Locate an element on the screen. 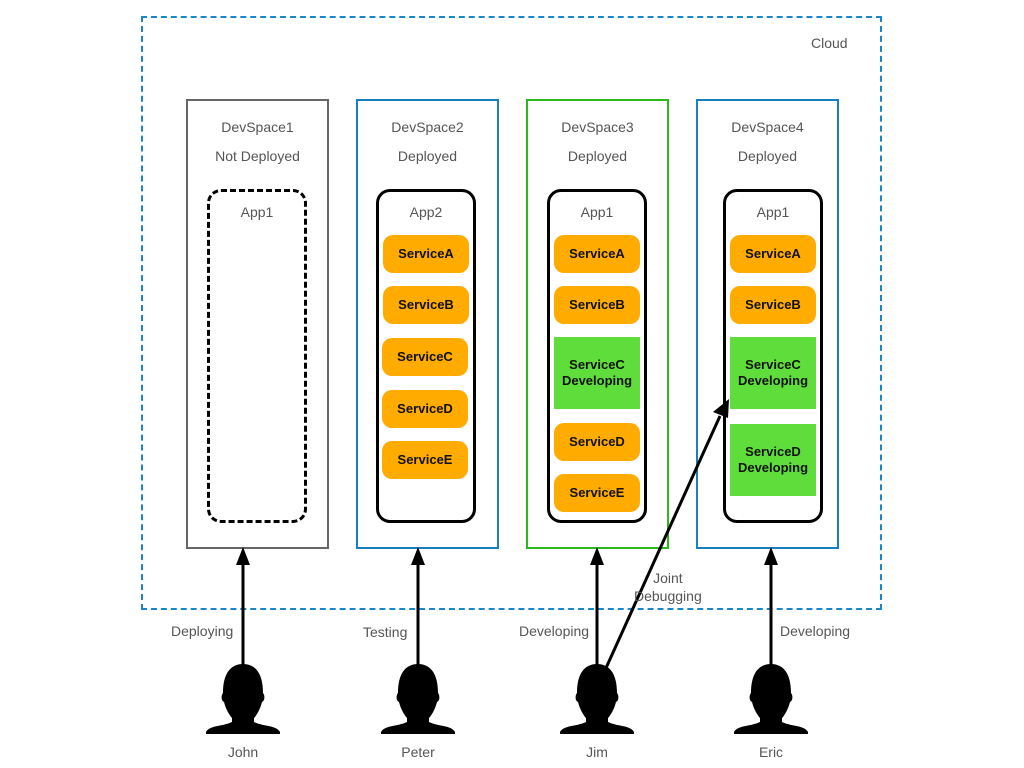 This screenshot has height=768, width=1024. user-name: Jim is located at coordinates (597, 752).